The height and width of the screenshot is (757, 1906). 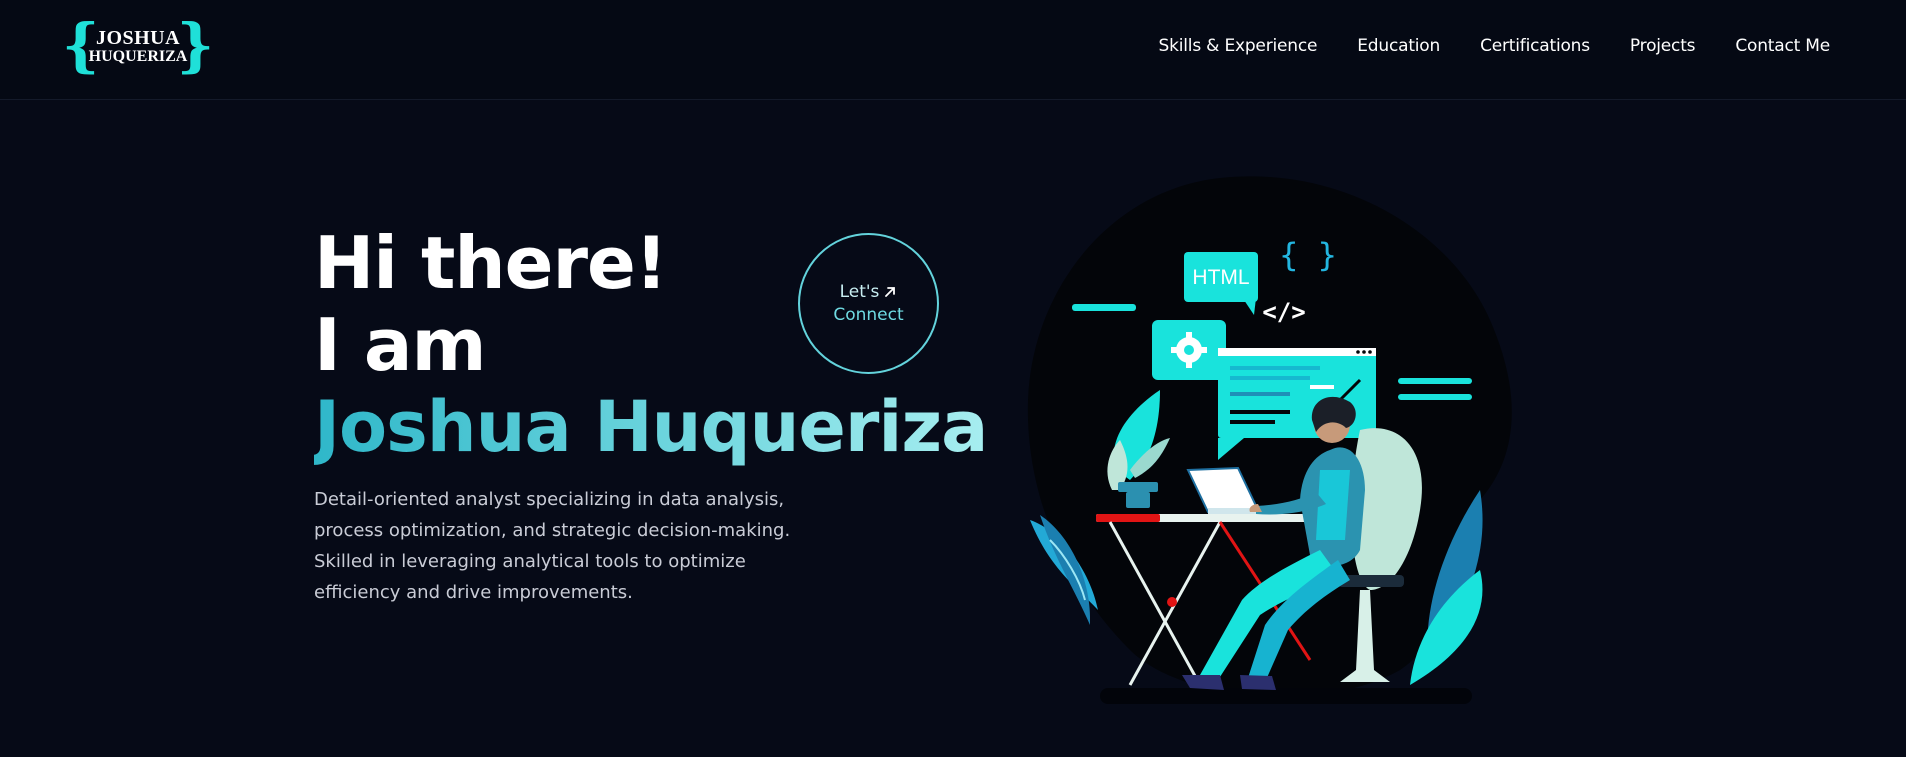 I want to click on hero-name: Joshua Huqueriza, so click(x=651, y=427).